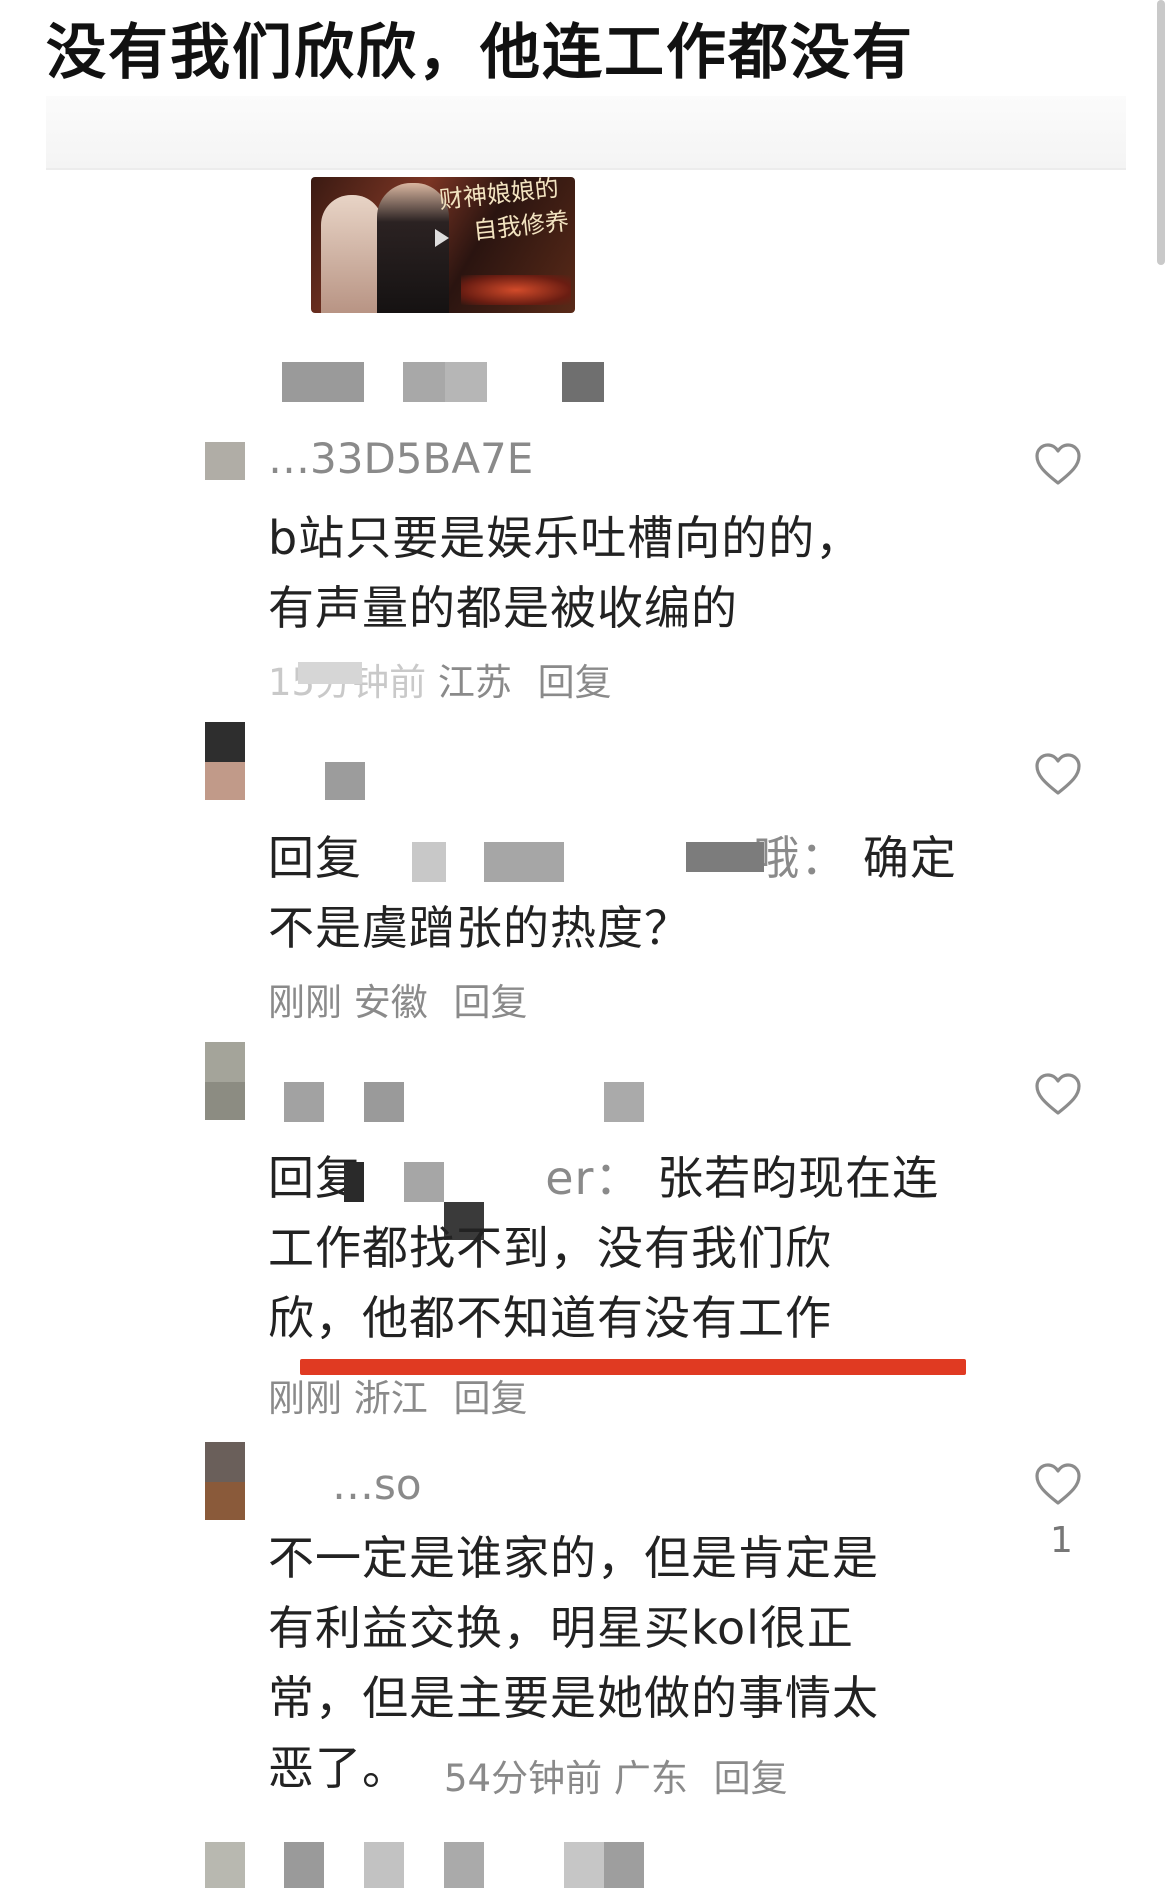  I want to click on comment-meta: 刚刚 浙江 回复, so click(398, 1395).